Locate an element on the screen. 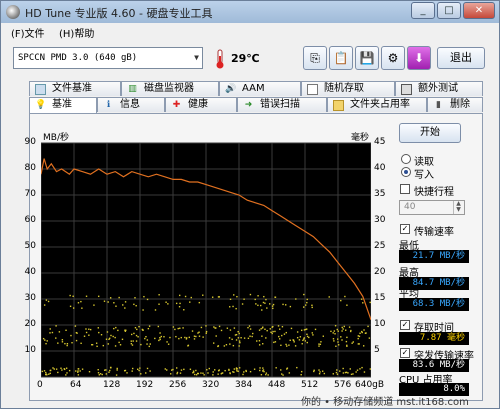  y-tick-right: 5 is located at coordinates (377, 350).